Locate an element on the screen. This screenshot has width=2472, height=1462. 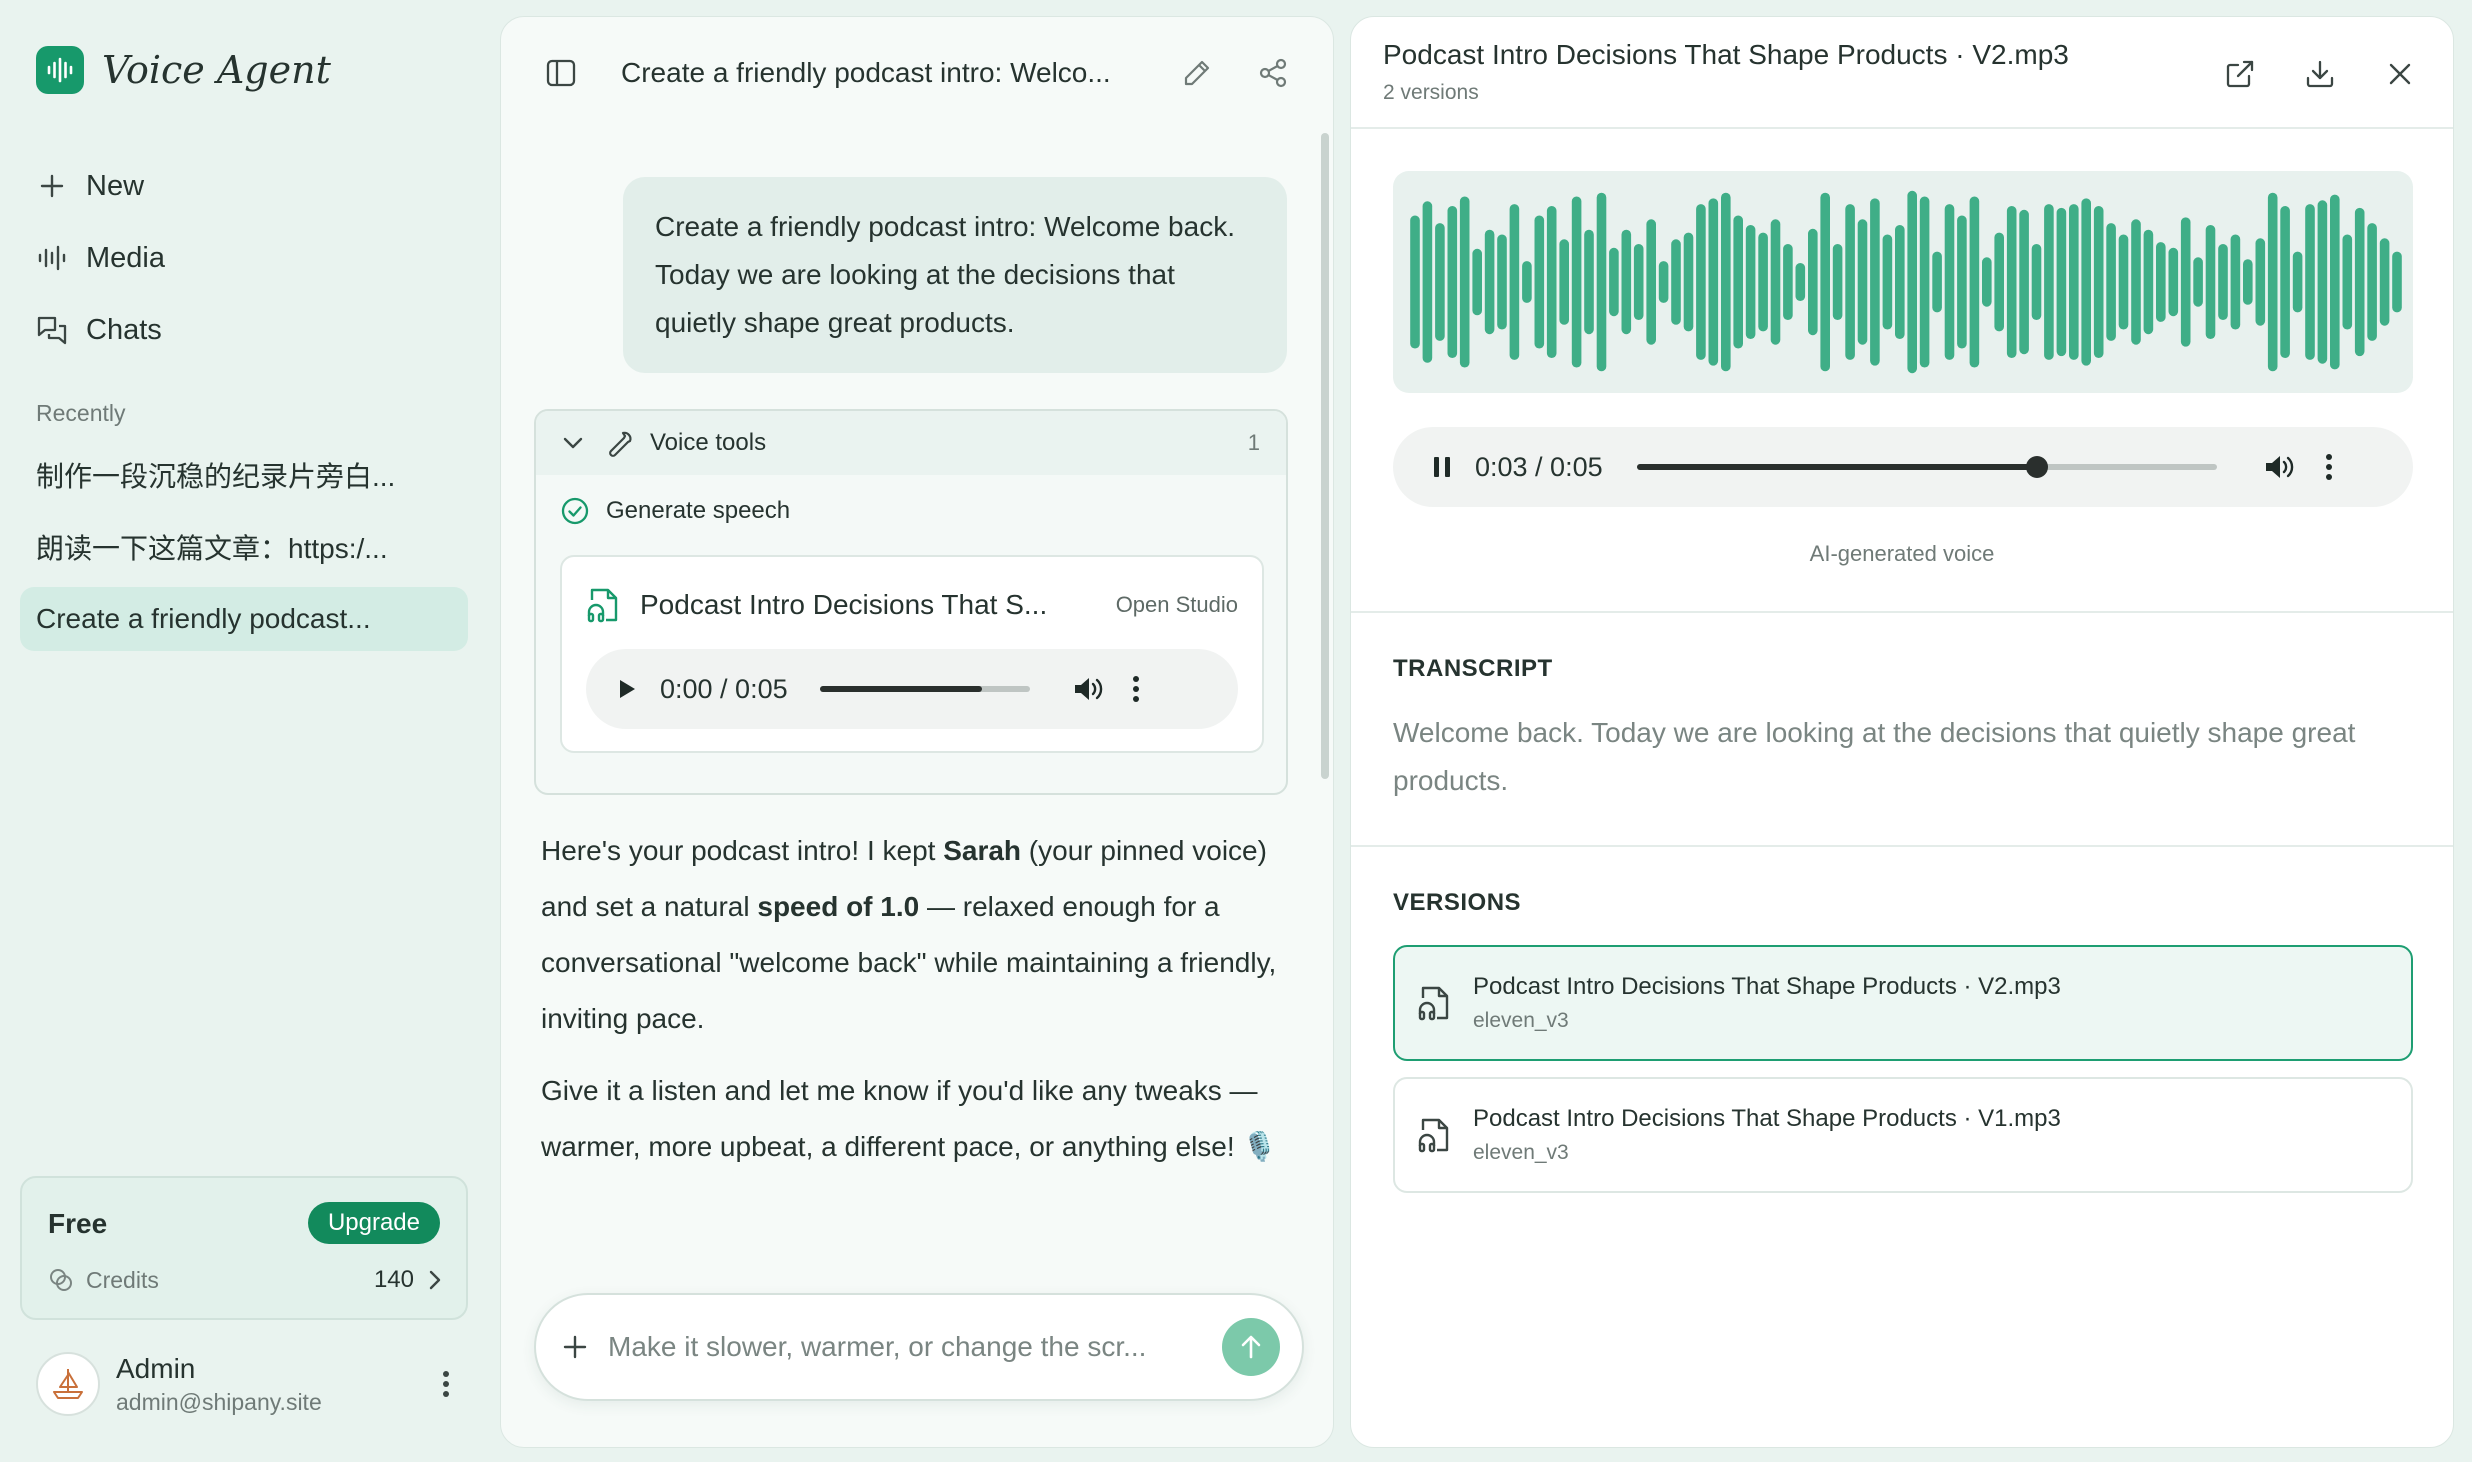
generate-speech-label: Generate speech is located at coordinates (698, 510).